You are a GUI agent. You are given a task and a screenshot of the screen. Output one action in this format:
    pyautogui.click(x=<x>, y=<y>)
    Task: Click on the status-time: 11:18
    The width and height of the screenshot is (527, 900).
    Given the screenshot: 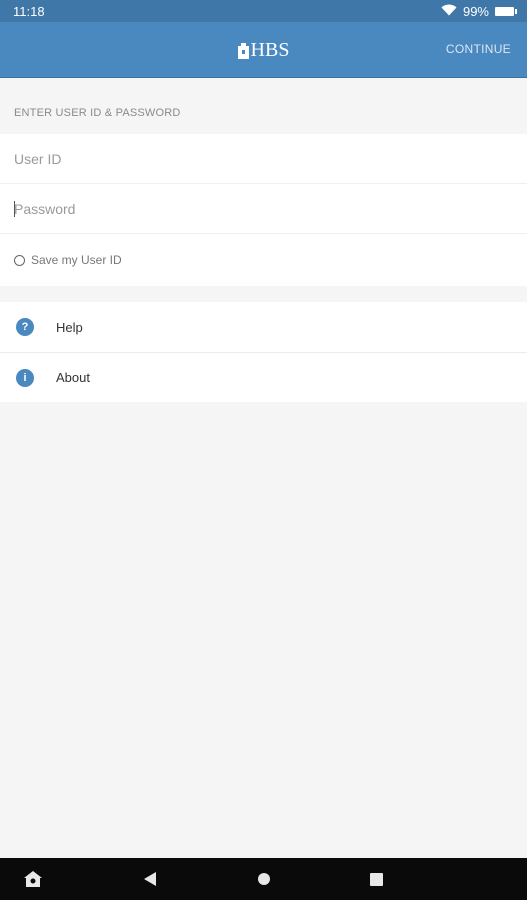 What is the action you would take?
    pyautogui.click(x=29, y=11)
    